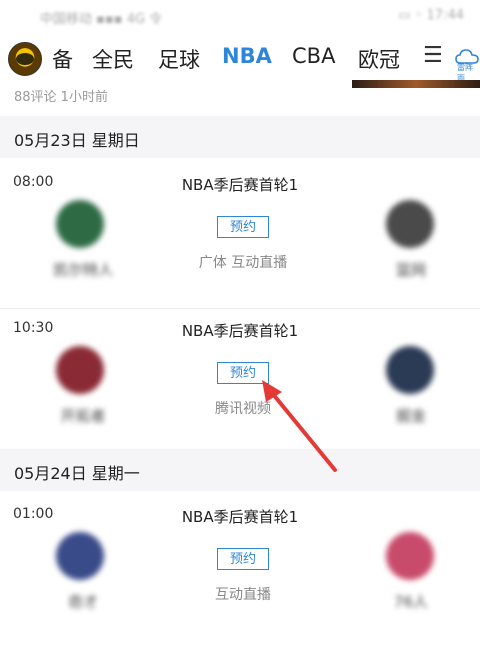  I want to click on broadcast-info: 腾讯视频, so click(243, 409).